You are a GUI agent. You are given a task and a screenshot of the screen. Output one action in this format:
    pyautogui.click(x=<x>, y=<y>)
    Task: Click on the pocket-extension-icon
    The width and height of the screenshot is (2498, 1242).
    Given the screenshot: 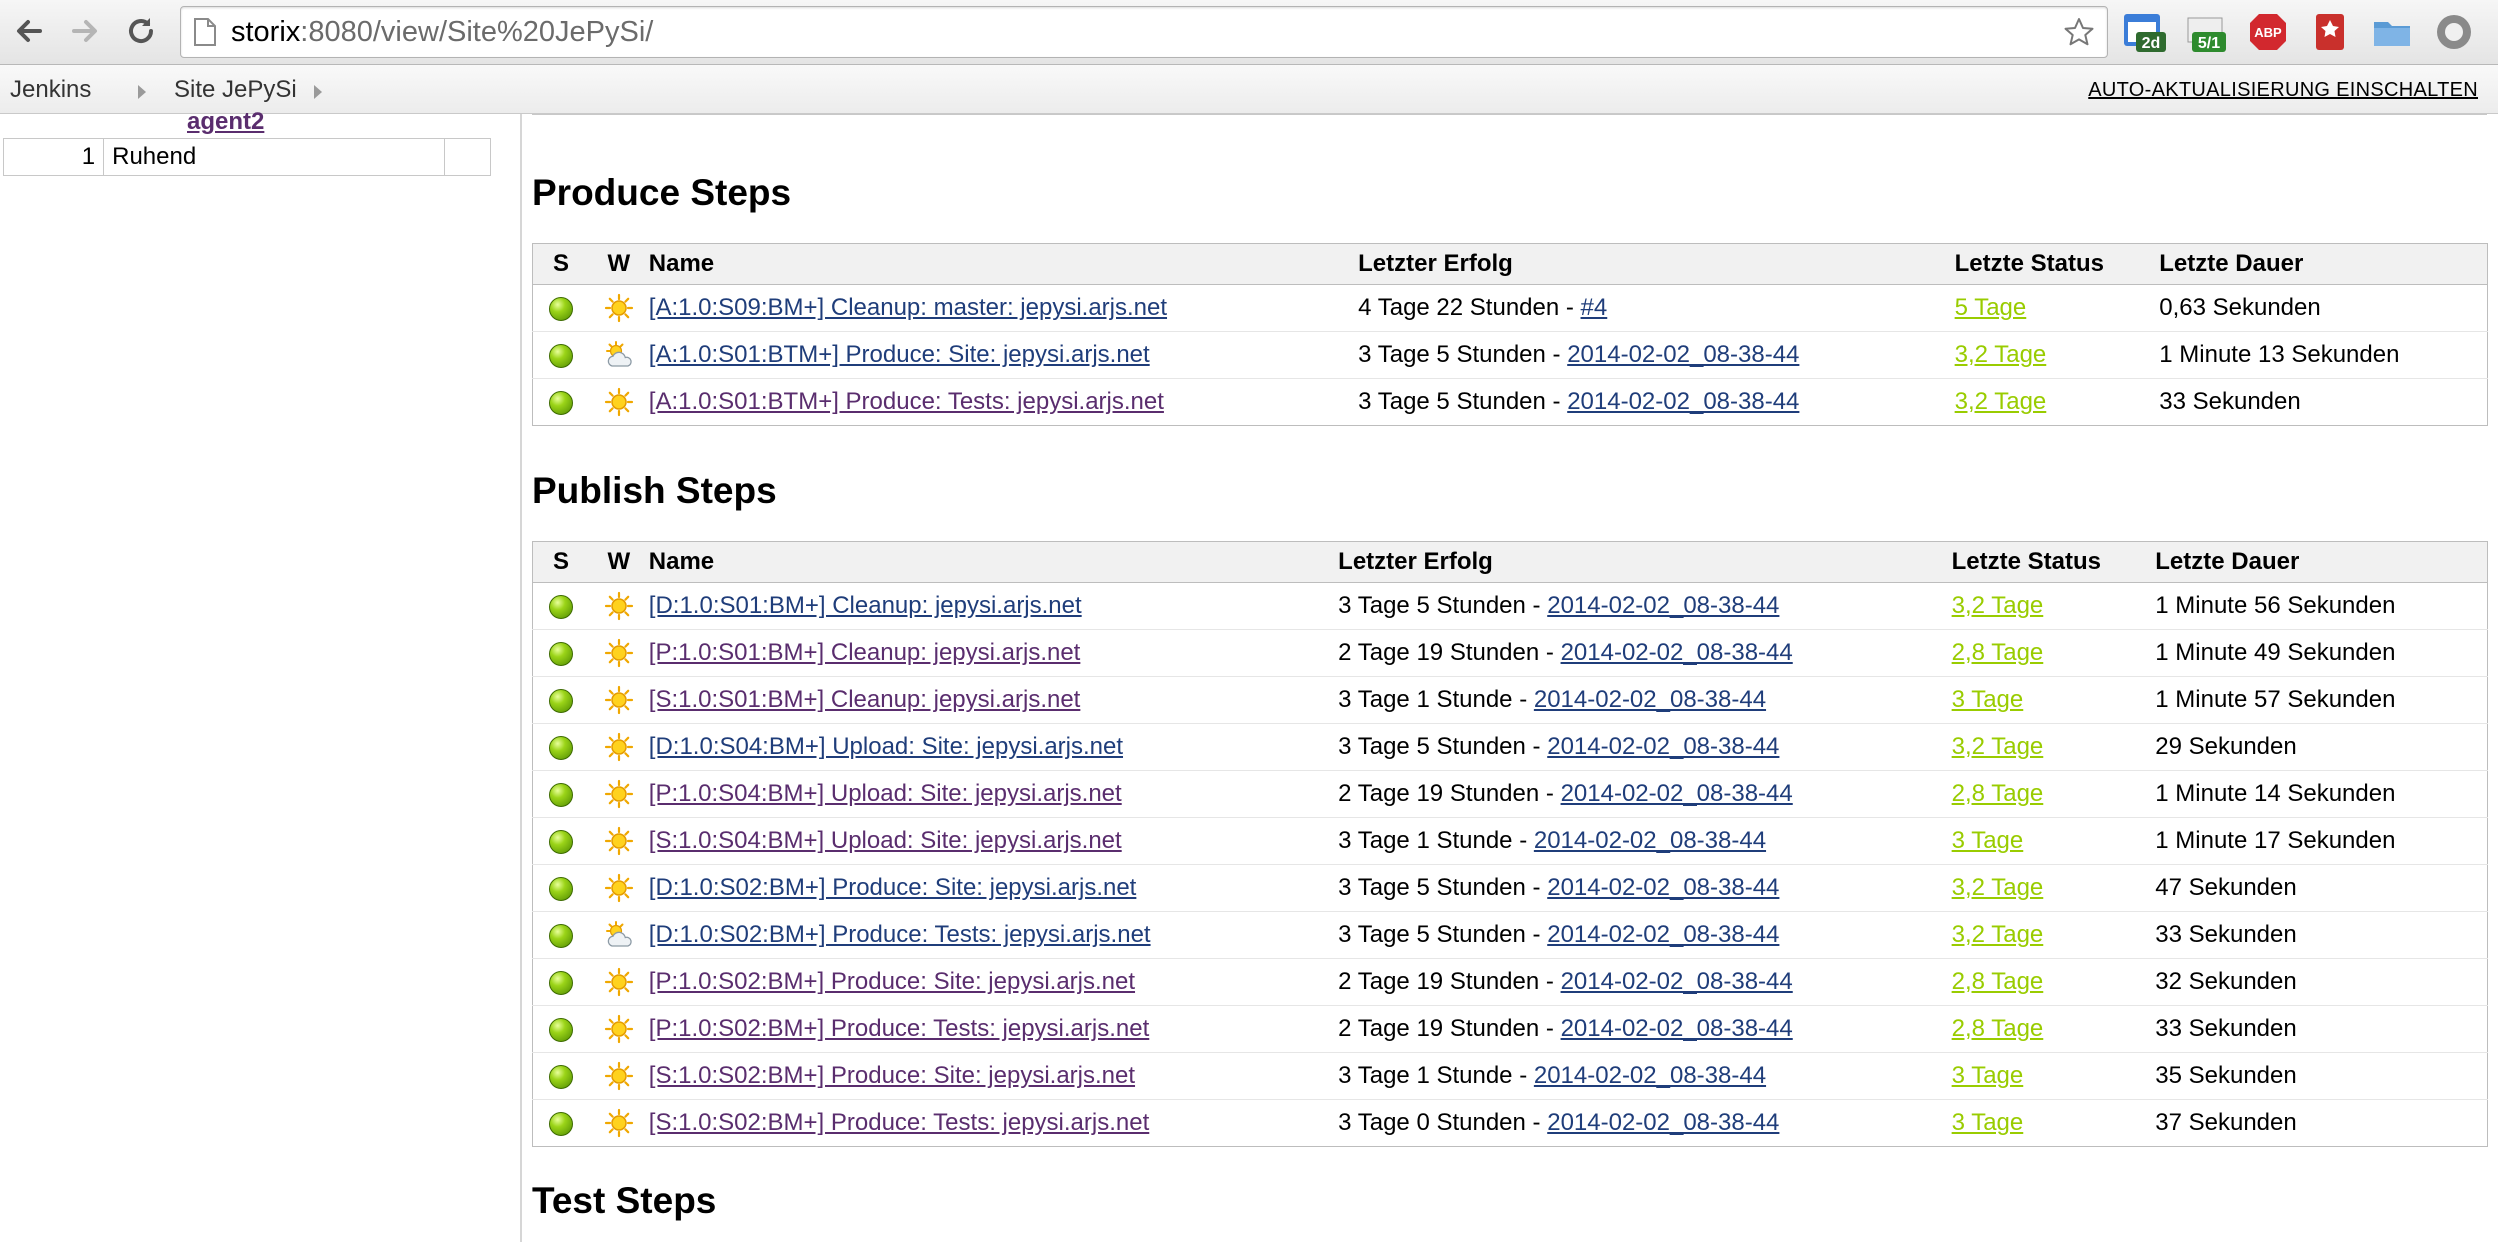 What is the action you would take?
    pyautogui.click(x=2330, y=32)
    